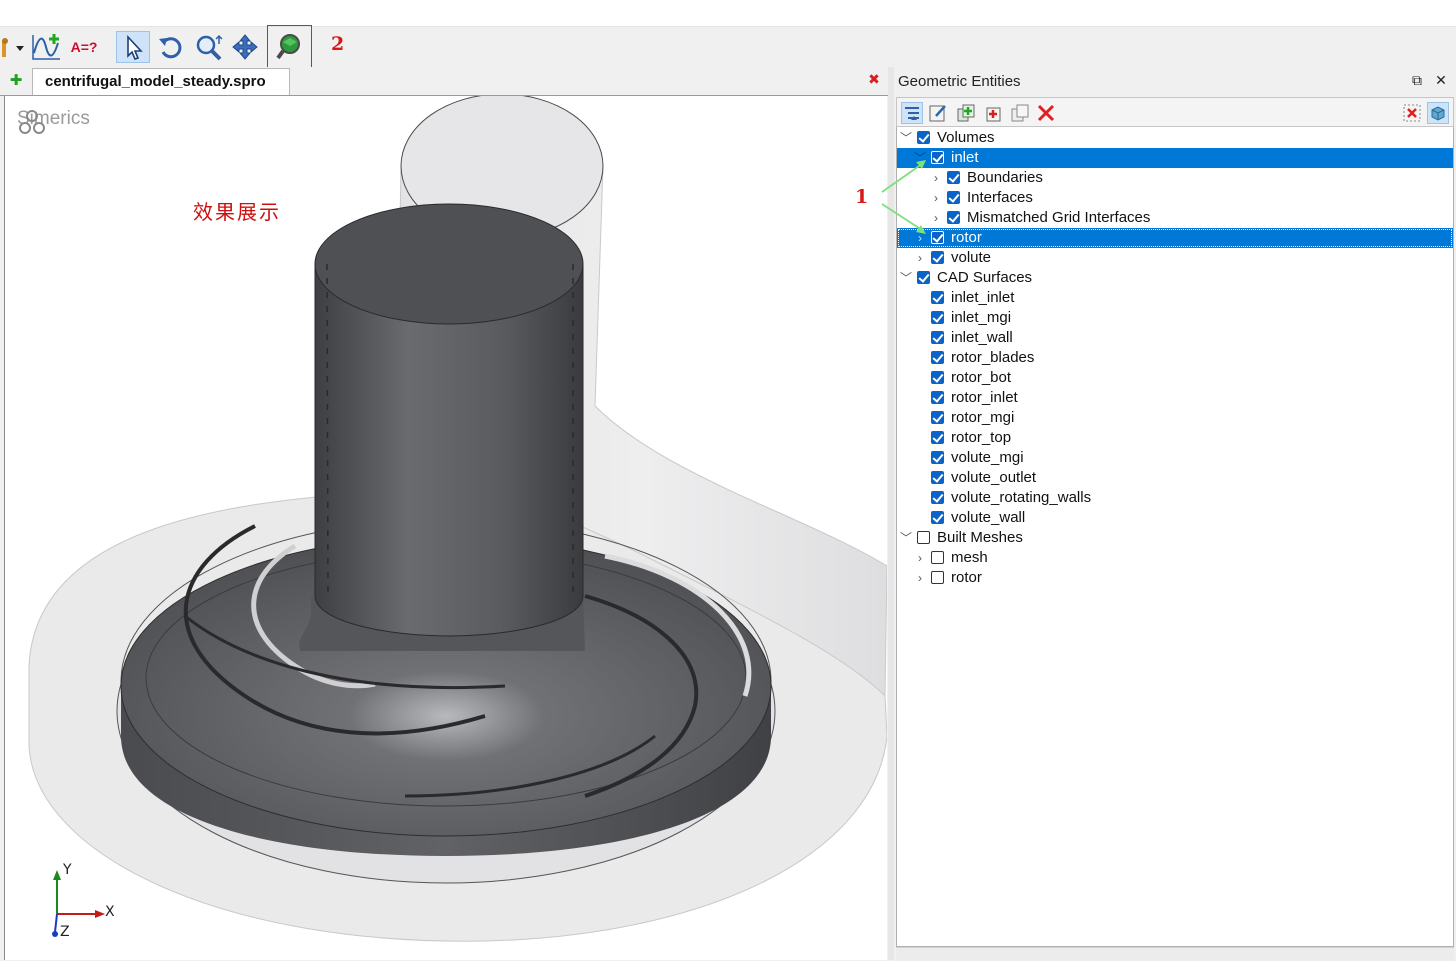  What do you see at coordinates (1441, 81) in the screenshot?
I see `close-panel-icon: ✕` at bounding box center [1441, 81].